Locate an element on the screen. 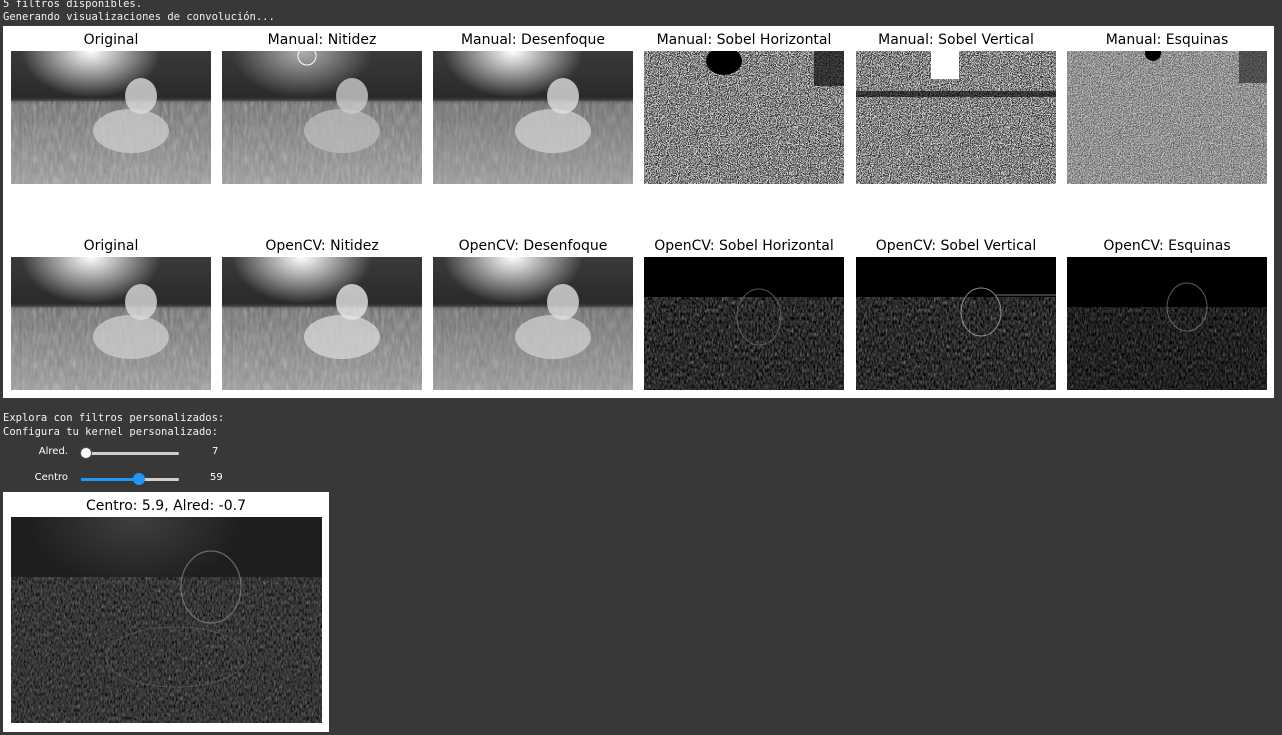 This screenshot has height=735, width=1282. image-opencv-sharpen is located at coordinates (322, 323).